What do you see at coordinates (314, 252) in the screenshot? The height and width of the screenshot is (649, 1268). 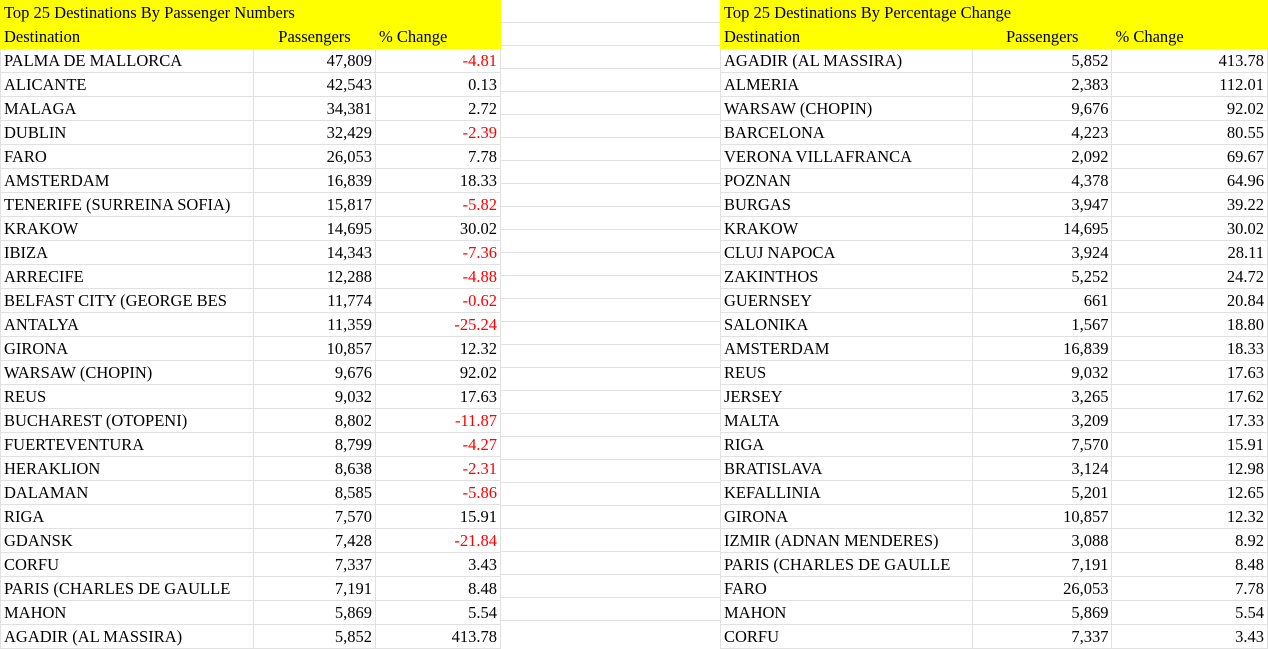 I see `cell-passengers: 14,343` at bounding box center [314, 252].